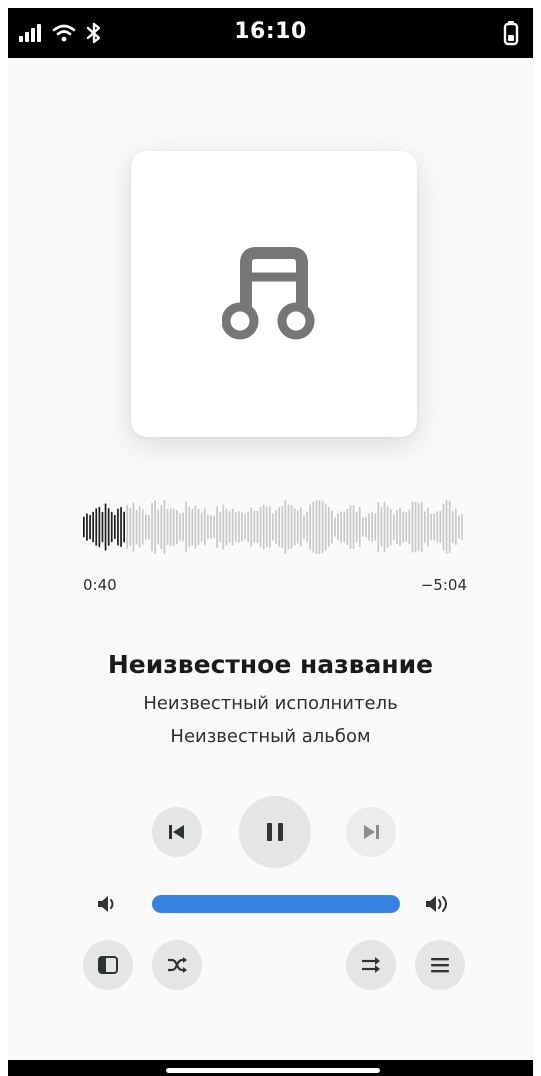 This screenshot has width=541, height=1076. I want to click on track-album: Неизвестный альбом, so click(270, 736).